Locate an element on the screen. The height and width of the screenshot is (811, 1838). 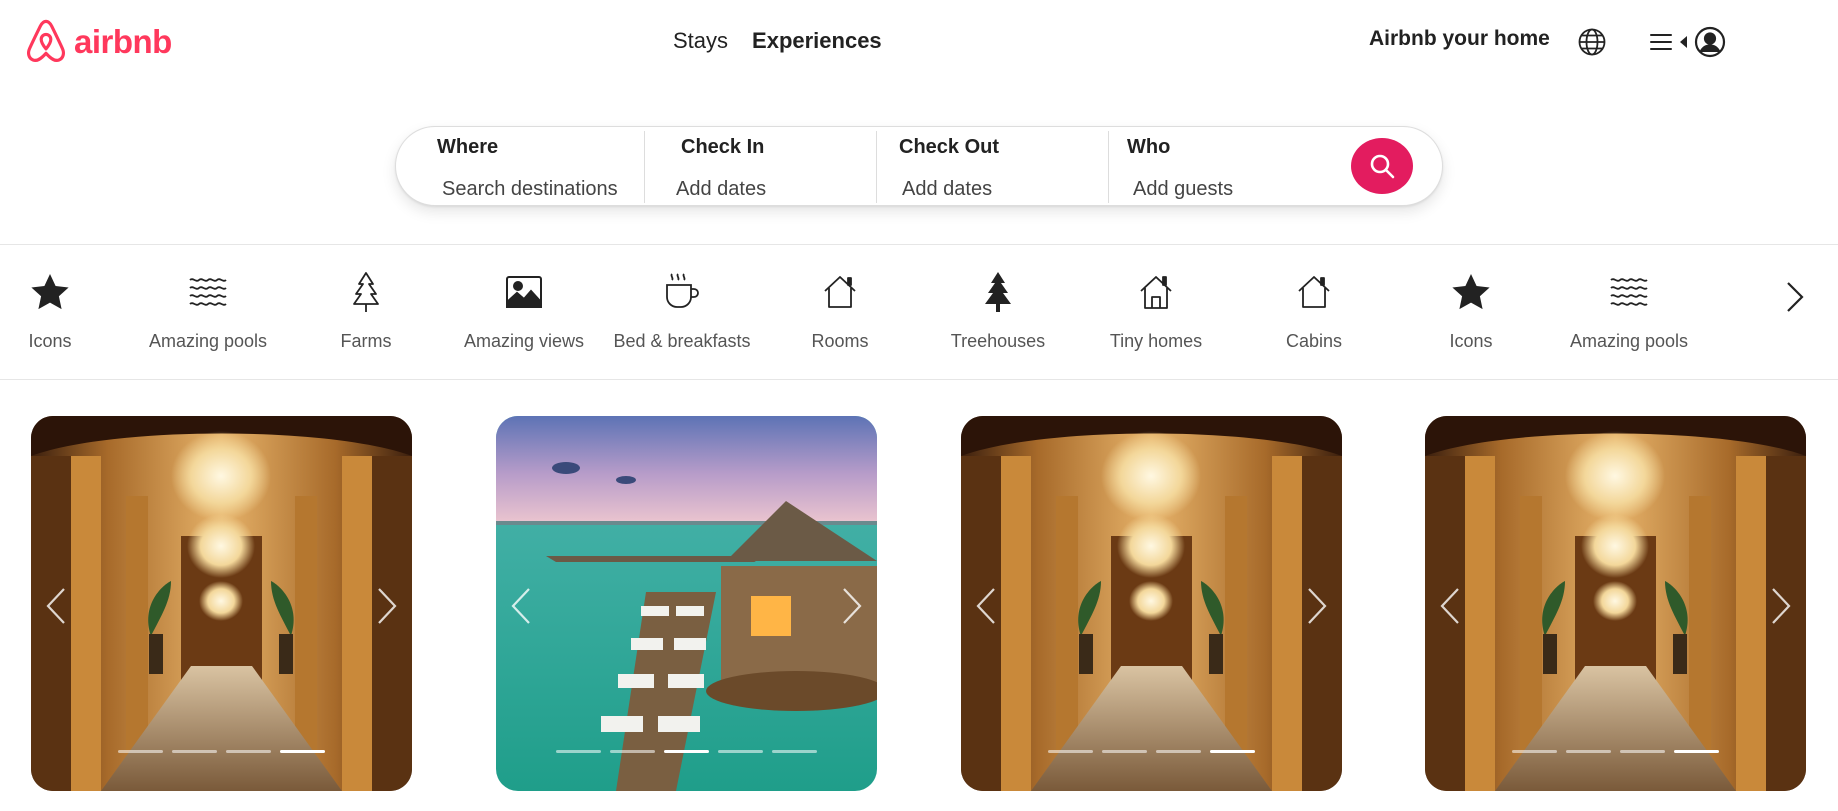
airbnb-logo: airbnb is located at coordinates (98, 42).